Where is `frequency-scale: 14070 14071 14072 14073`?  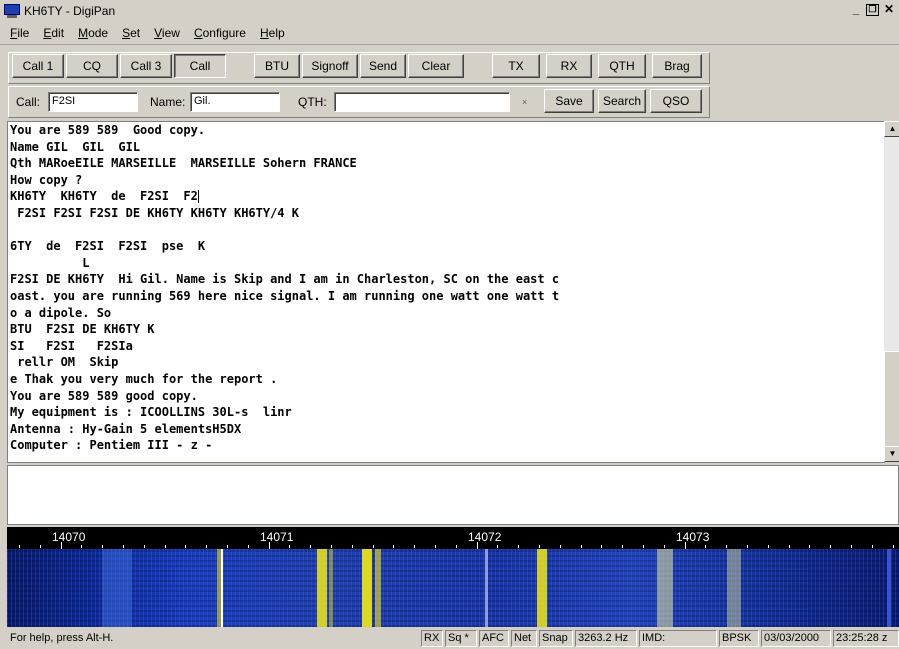
frequency-scale: 14070 14071 14072 14073 is located at coordinates (453, 538).